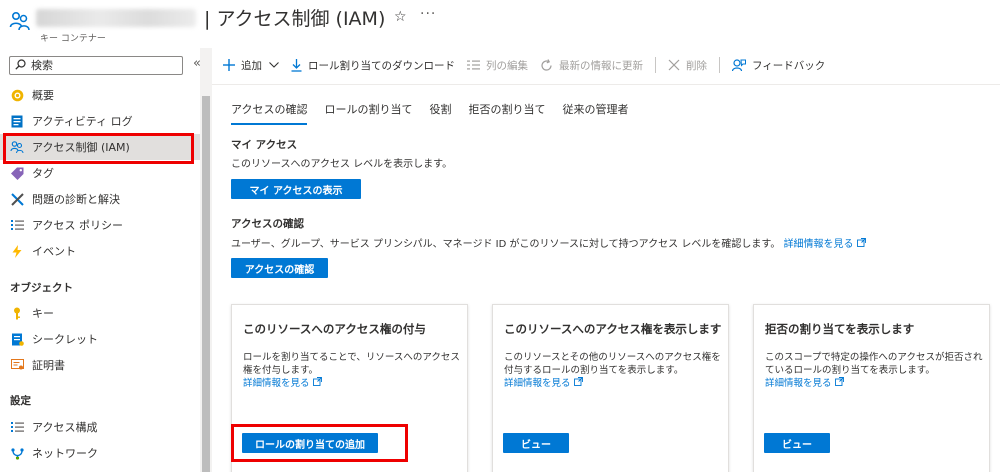  What do you see at coordinates (353, 370) in the screenshot?
I see `card-description: ロールを割り当てることで、リソースへのアクセス権を付与します。 詳細情報を見る` at bounding box center [353, 370].